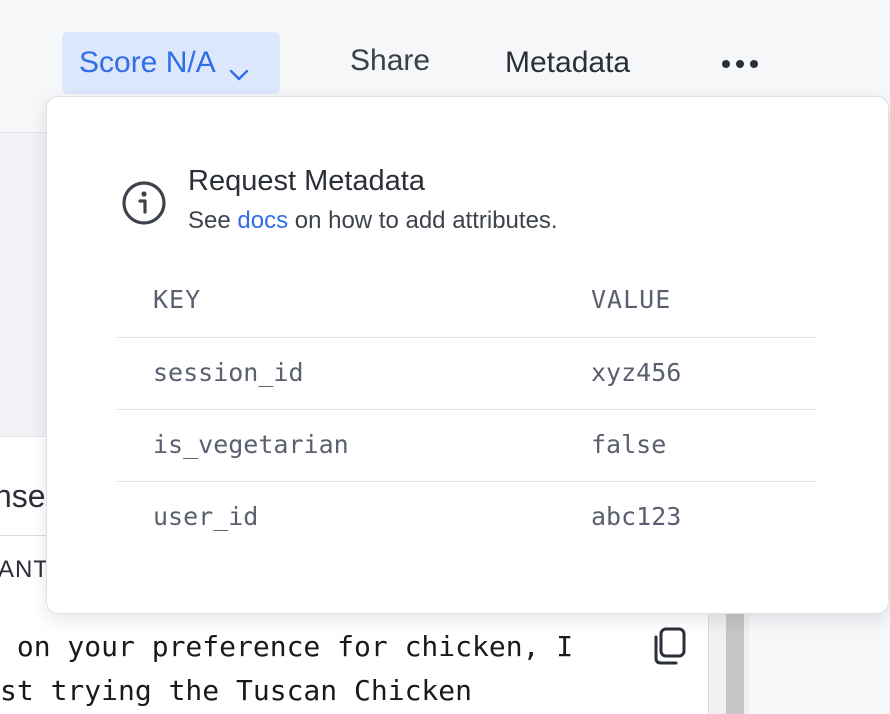 The width and height of the screenshot is (890, 714). Describe the element at coordinates (567, 63) in the screenshot. I see `metadata-button: Metadata` at that location.